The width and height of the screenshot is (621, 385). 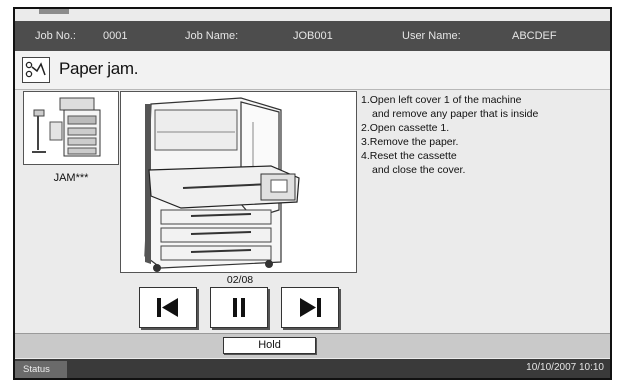 I want to click on pause-button, so click(x=239, y=307).